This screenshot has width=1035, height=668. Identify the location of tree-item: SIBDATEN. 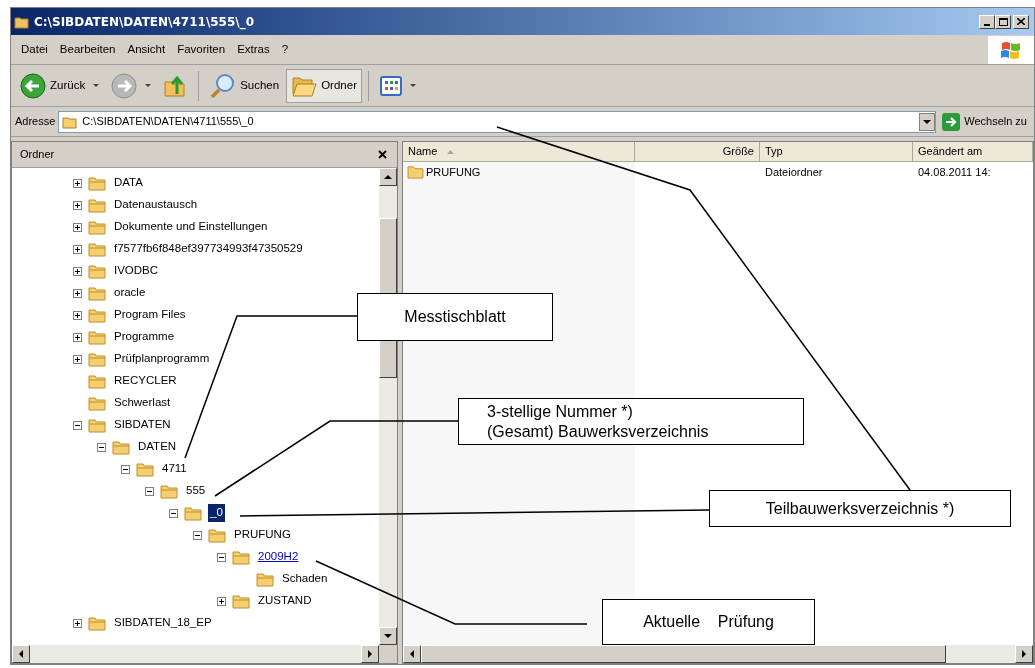
(142, 425).